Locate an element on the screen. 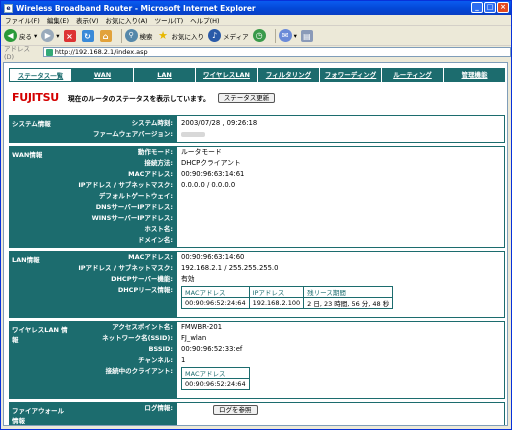 Image resolution: width=512 pixels, height=430 pixels. address-bar: アドレス(D) http://192.168.2.1/index.asp is located at coordinates (256, 53).